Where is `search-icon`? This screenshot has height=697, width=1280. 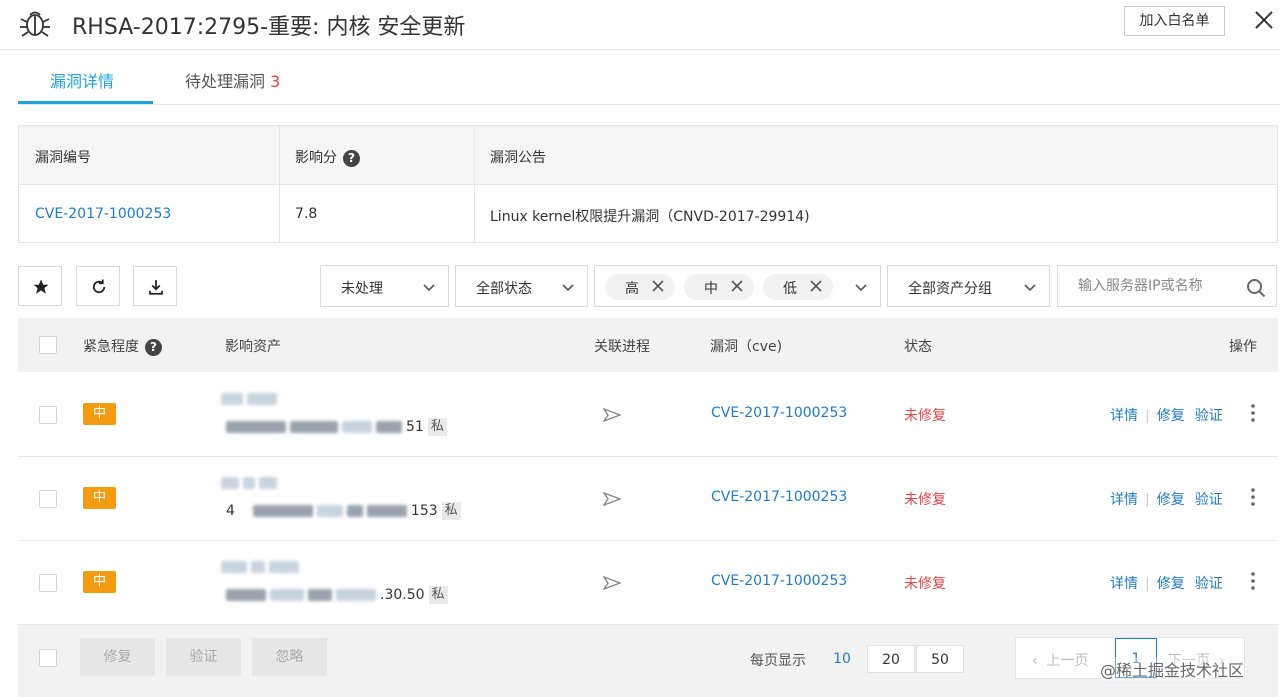
search-icon is located at coordinates (1256, 288).